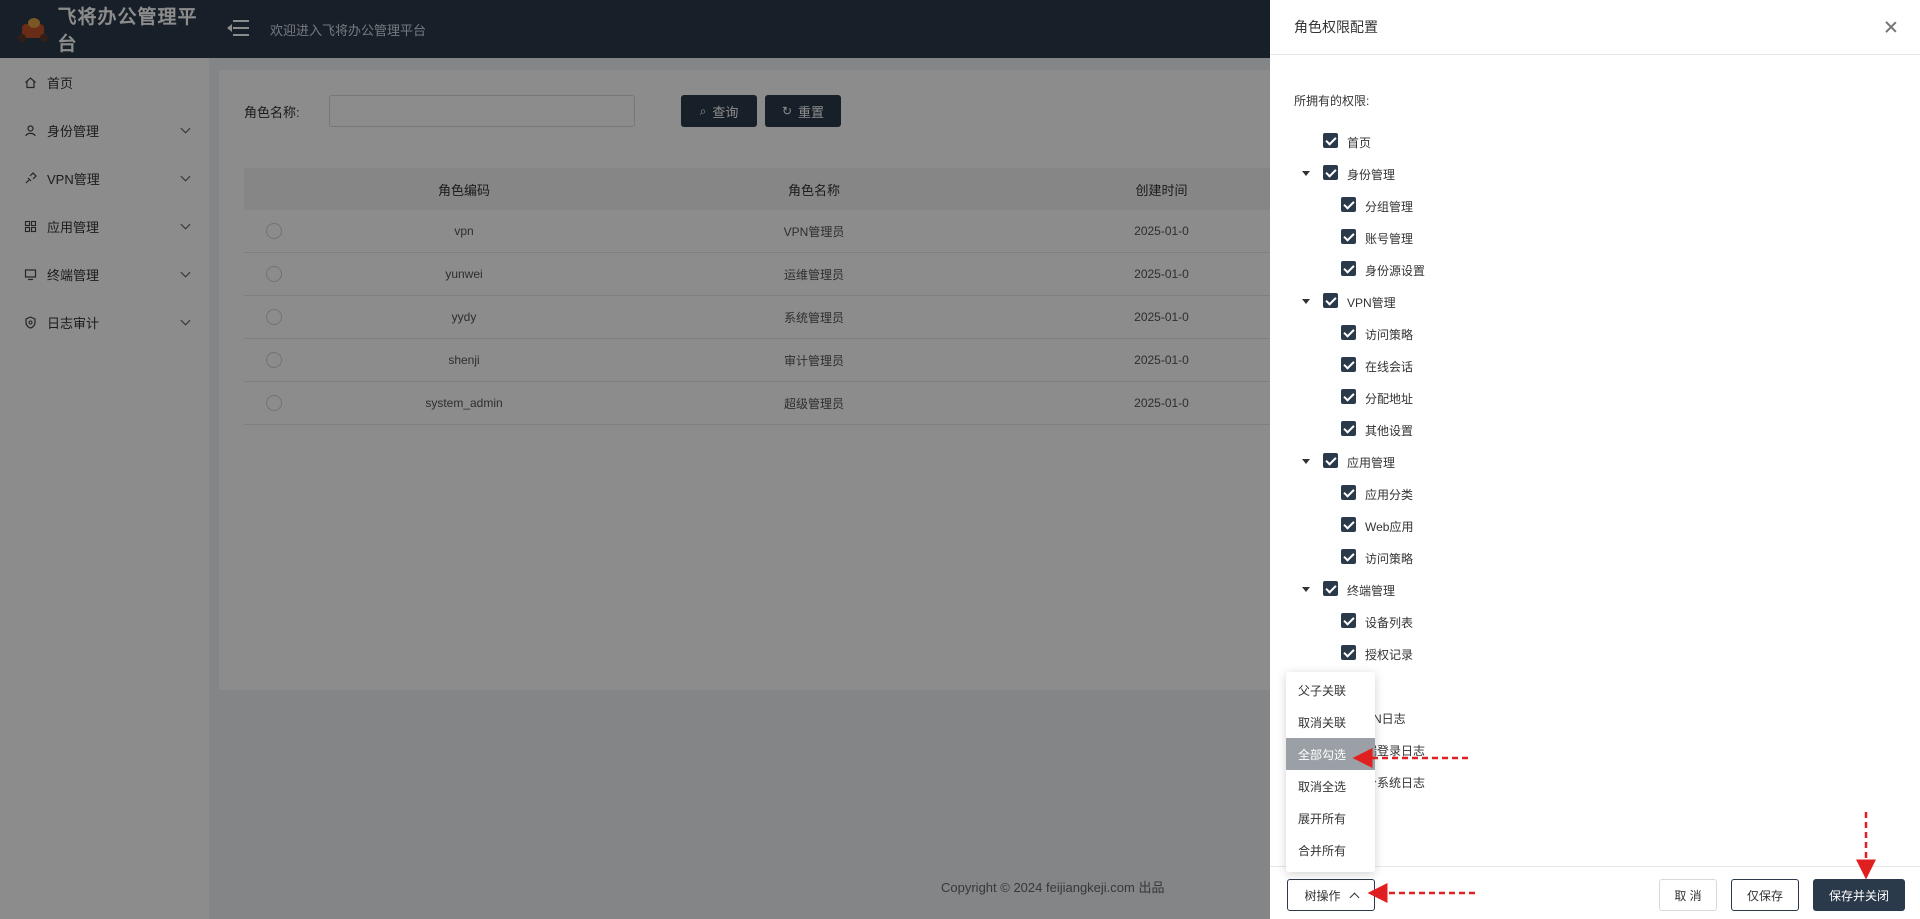 This screenshot has width=1920, height=919. What do you see at coordinates (1595, 621) in the screenshot?
I see `tree-node: 设备列表` at bounding box center [1595, 621].